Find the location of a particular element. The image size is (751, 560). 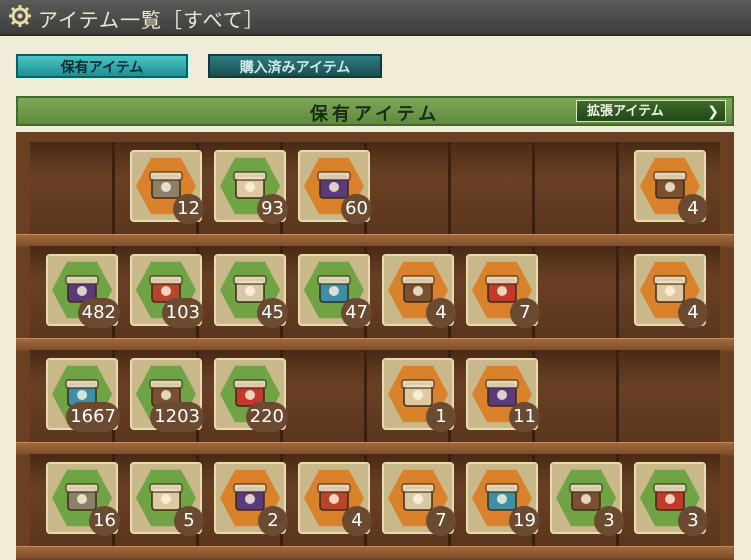

section-header: 保有アイテム 拡張アイテム ❯ is located at coordinates (375, 111).